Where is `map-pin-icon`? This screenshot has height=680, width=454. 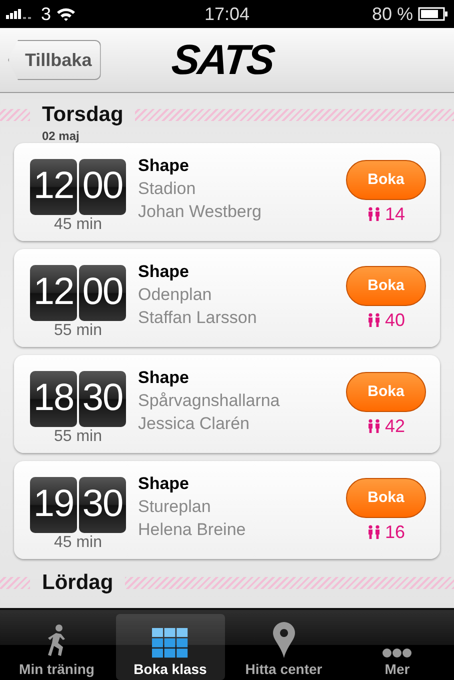
map-pin-icon is located at coordinates (284, 640).